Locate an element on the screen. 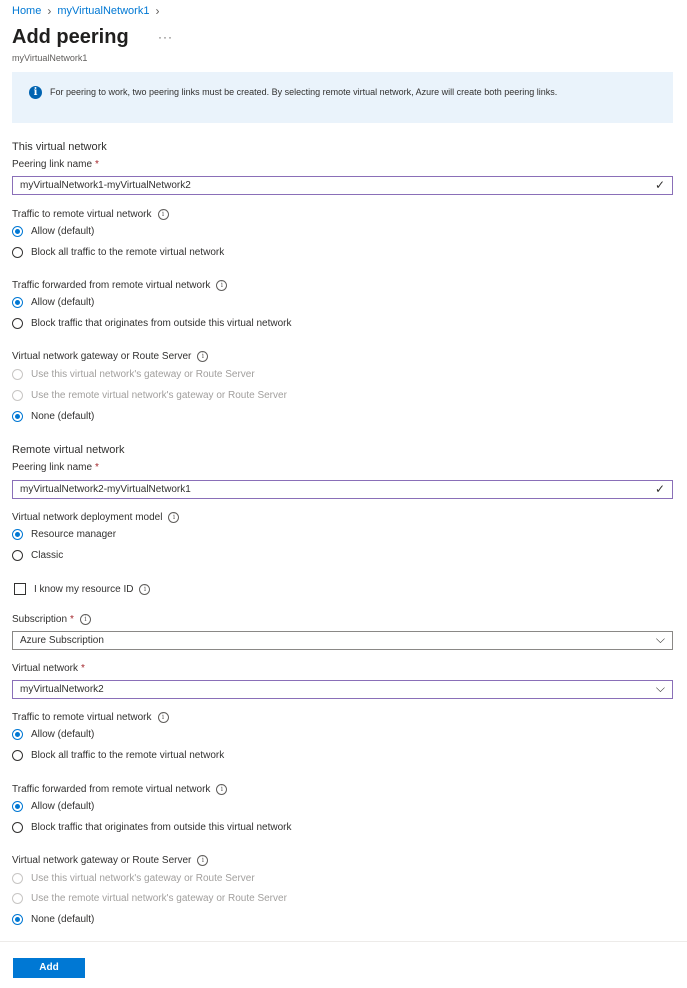  remote-gateway-none-radio: None (default) is located at coordinates (53, 919).